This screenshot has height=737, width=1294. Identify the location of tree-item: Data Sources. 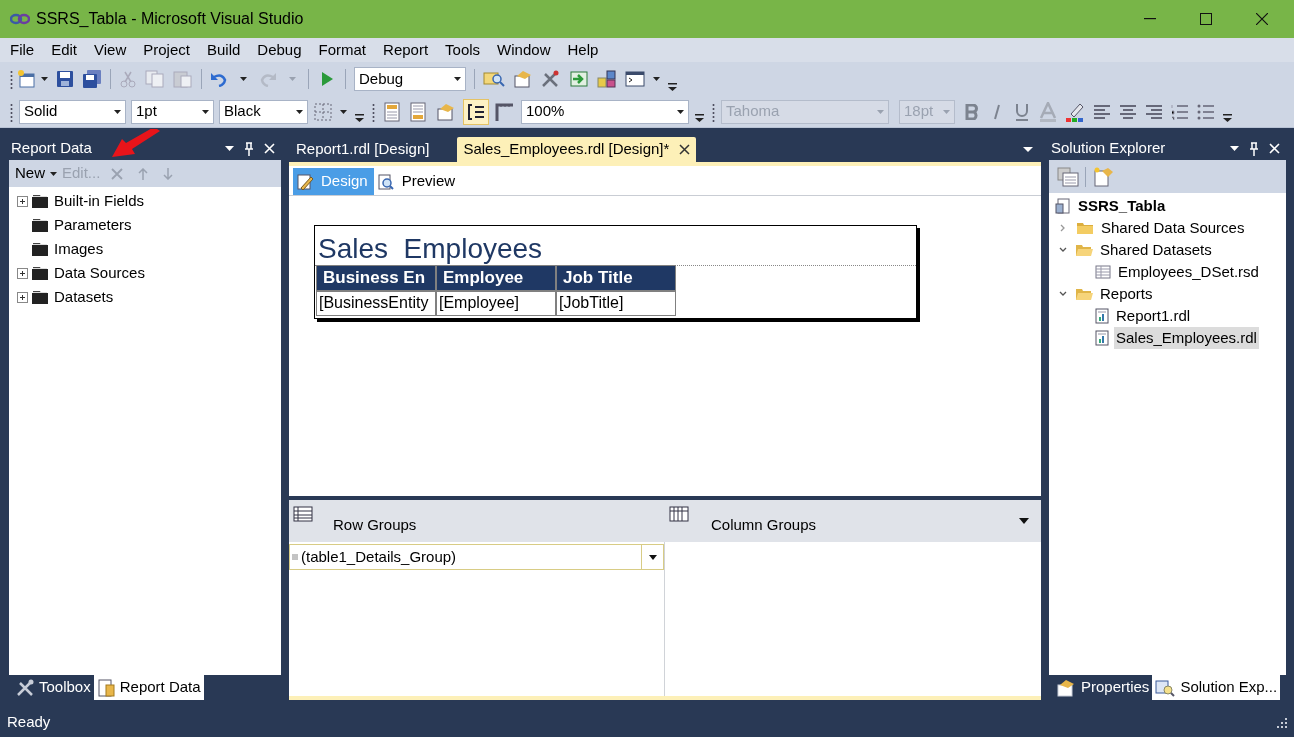
(99, 273).